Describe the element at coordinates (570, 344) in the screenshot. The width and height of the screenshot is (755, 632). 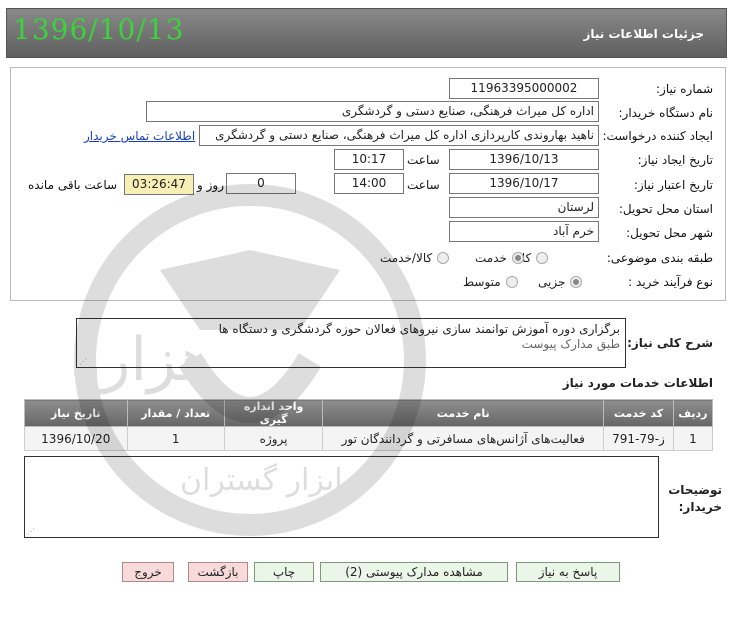
I see `description-line-2: طبق مدارک پیوست` at that location.